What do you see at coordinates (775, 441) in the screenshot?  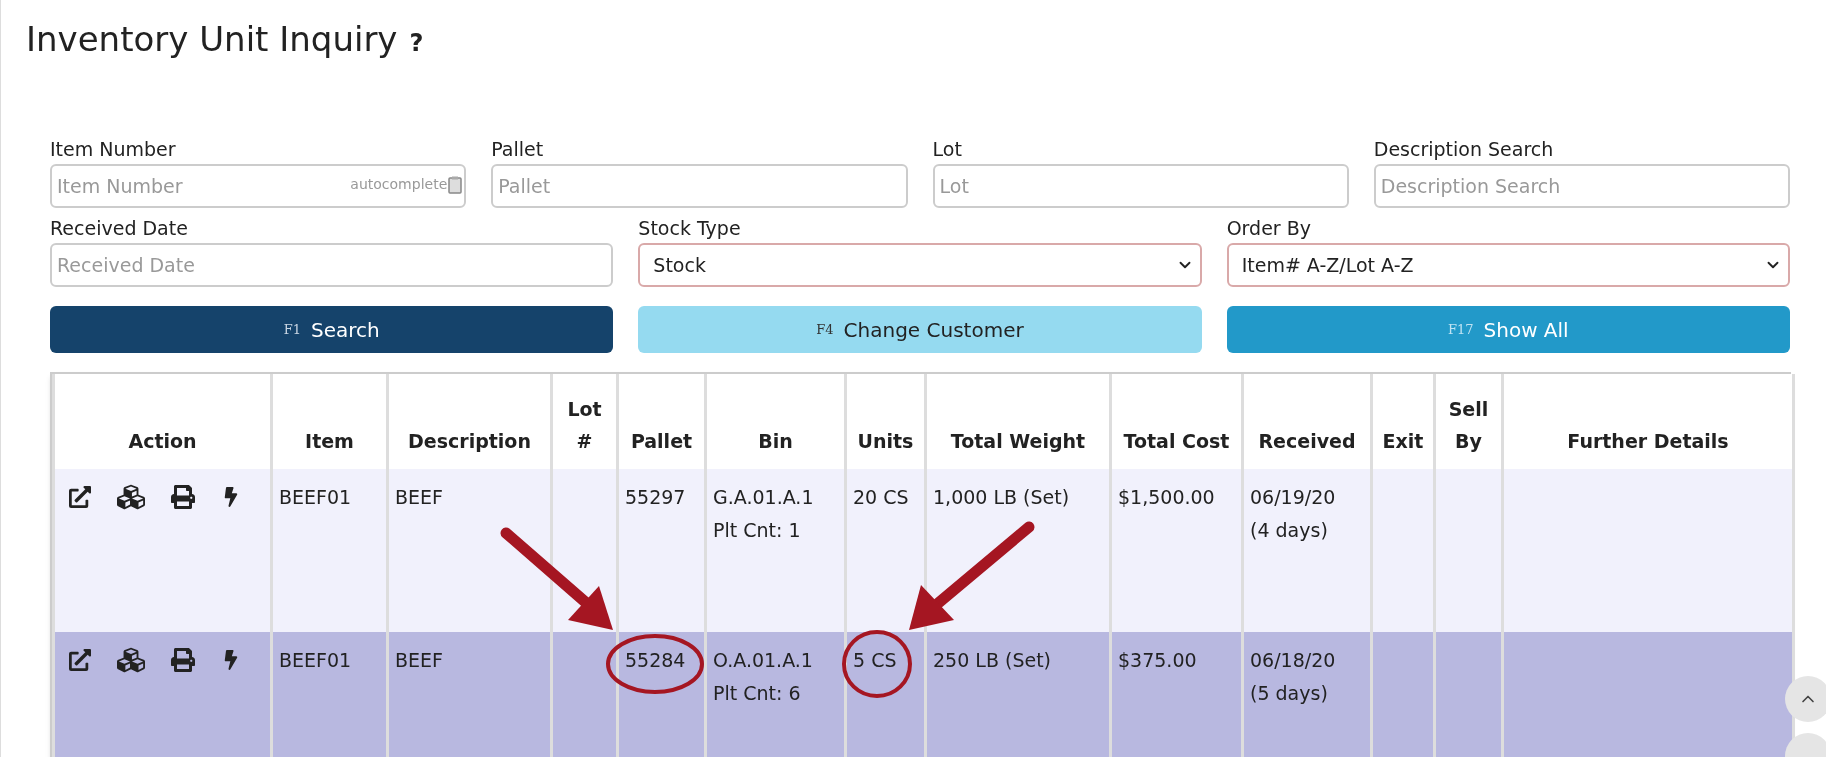 I see `column-header: Bin` at bounding box center [775, 441].